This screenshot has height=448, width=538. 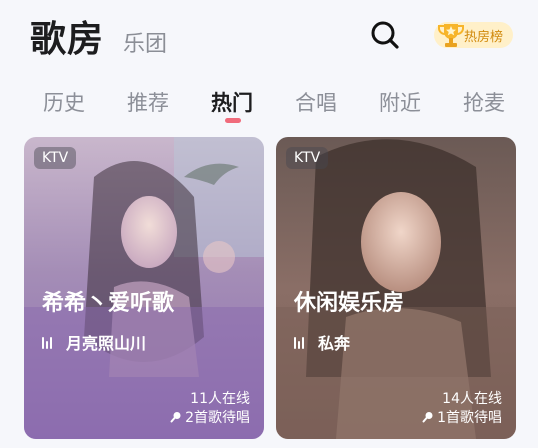 I want to click on active-tab-indicator, so click(x=233, y=120).